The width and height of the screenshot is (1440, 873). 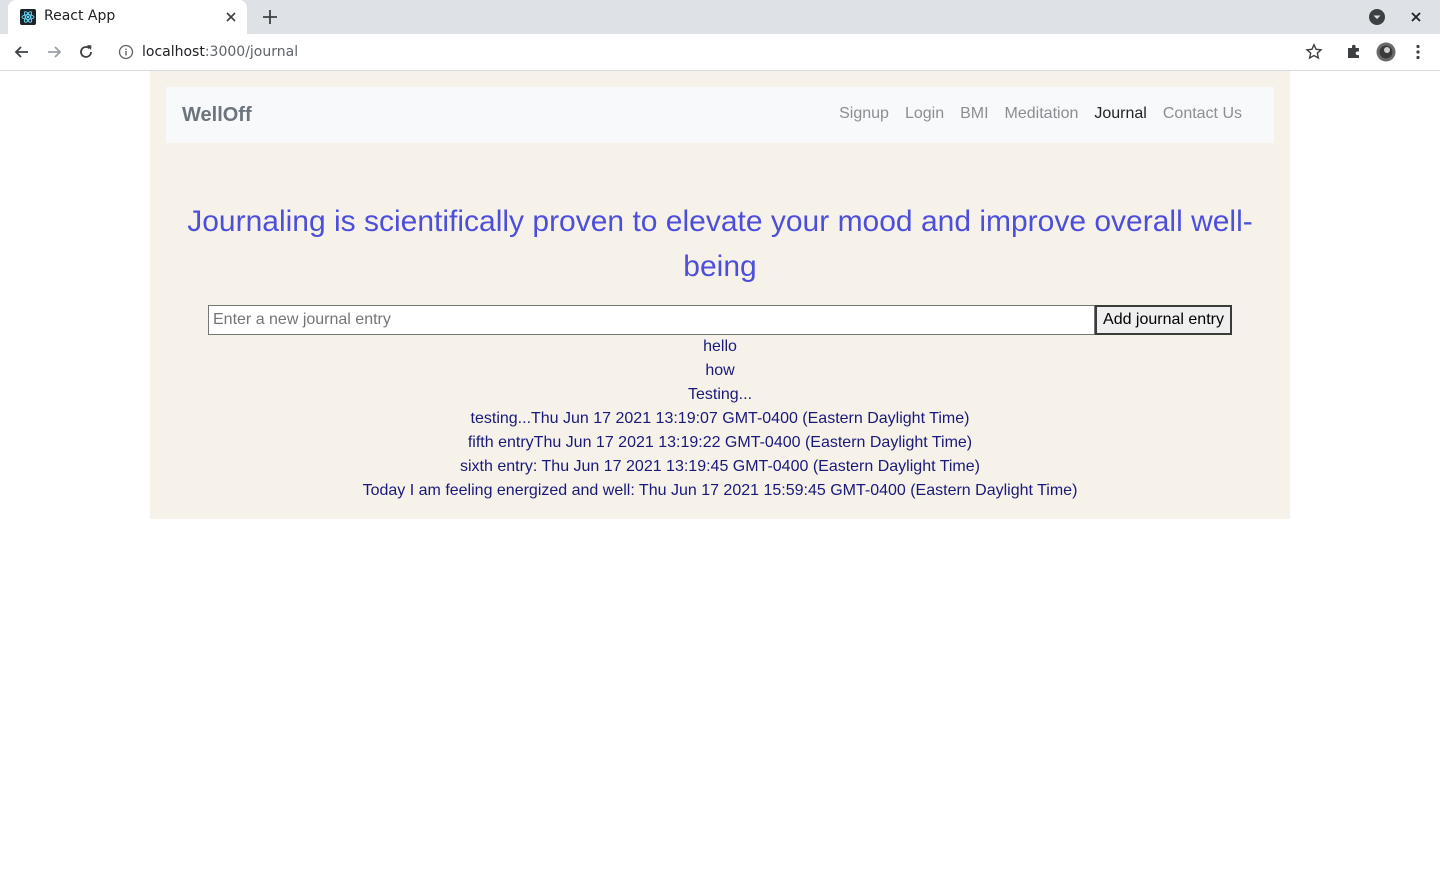 What do you see at coordinates (1386, 52) in the screenshot?
I see `profile-avatar-icon` at bounding box center [1386, 52].